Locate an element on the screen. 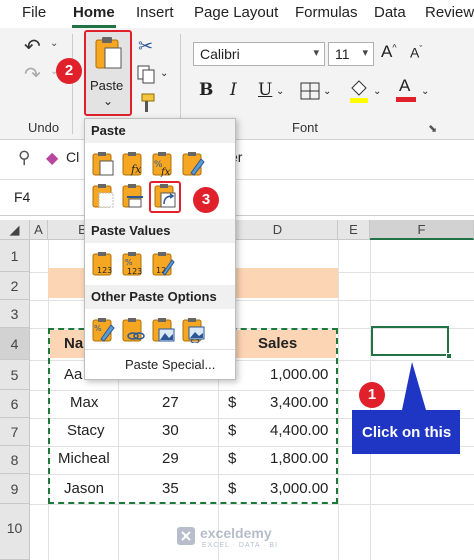  fill-handle is located at coordinates (449, 356).